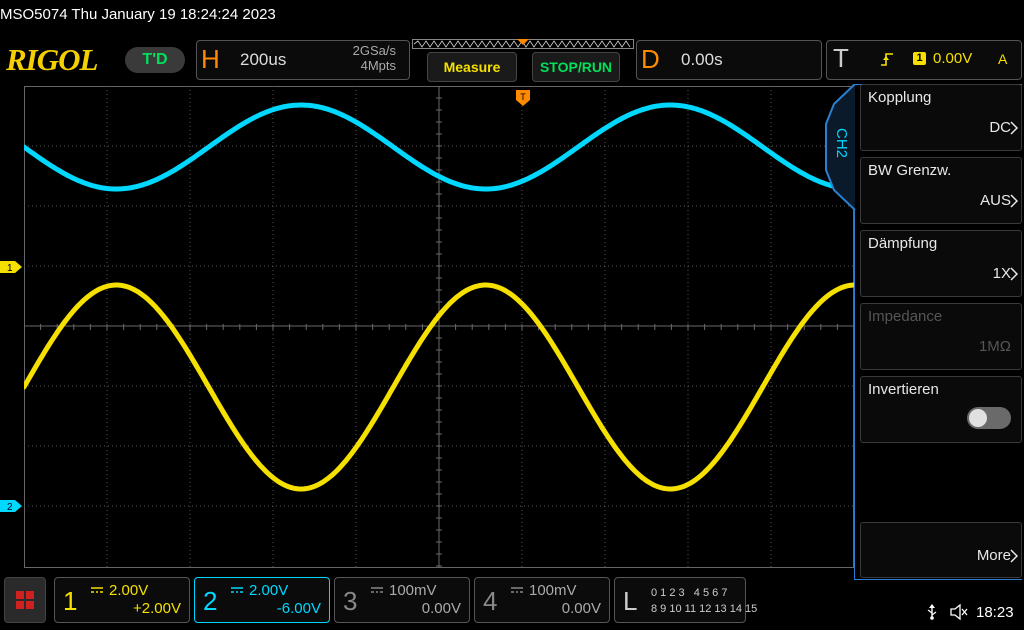 Image resolution: width=1024 pixels, height=630 pixels. What do you see at coordinates (903, 389) in the screenshot?
I see `menu-item-title: Invertieren` at bounding box center [903, 389].